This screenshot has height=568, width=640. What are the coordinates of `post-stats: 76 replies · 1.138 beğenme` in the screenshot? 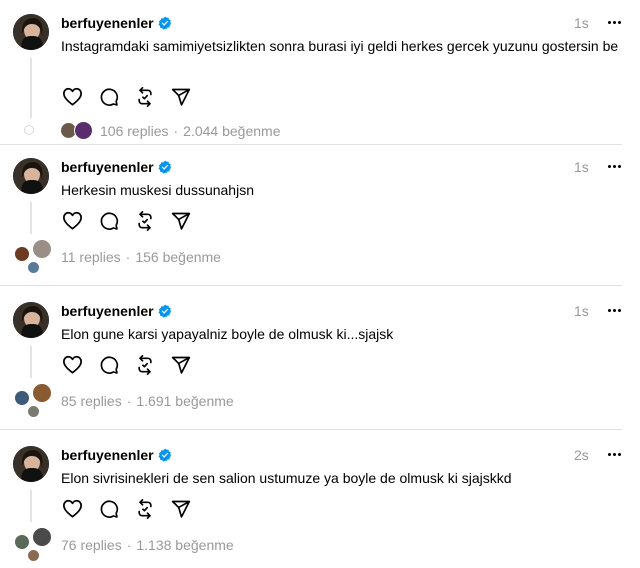 It's located at (147, 545).